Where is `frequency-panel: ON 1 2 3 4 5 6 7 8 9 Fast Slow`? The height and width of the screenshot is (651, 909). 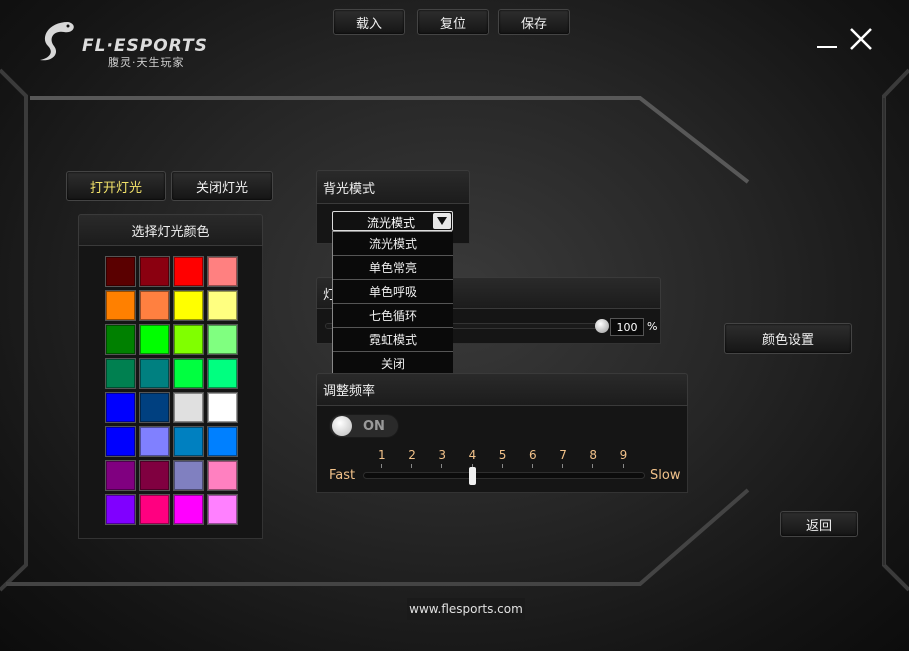
frequency-panel: ON 1 2 3 4 5 6 7 8 9 Fast Slow is located at coordinates (502, 449).